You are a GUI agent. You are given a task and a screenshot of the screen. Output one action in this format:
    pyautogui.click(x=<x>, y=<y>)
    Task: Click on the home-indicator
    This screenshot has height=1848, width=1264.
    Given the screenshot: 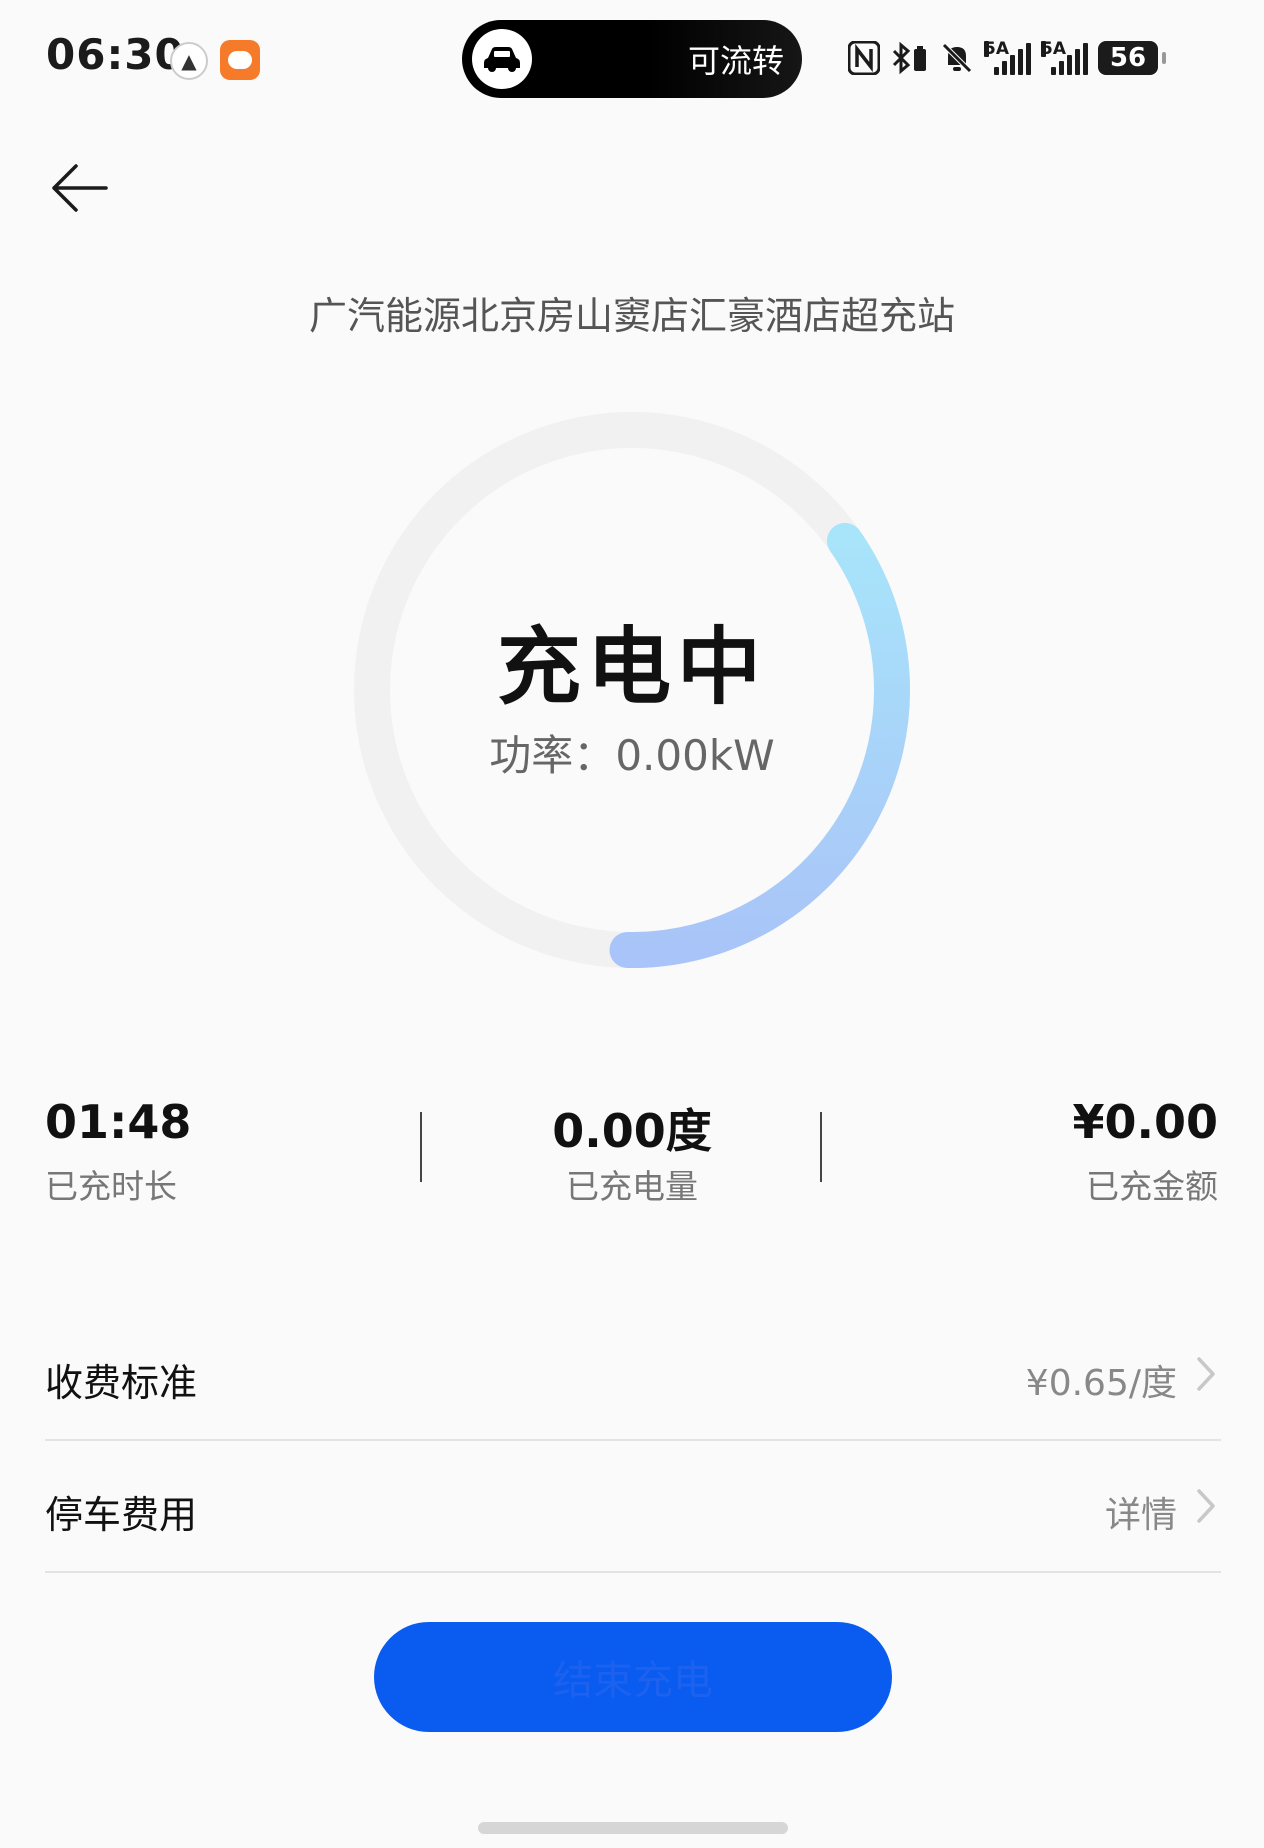 What is the action you would take?
    pyautogui.click(x=633, y=1828)
    